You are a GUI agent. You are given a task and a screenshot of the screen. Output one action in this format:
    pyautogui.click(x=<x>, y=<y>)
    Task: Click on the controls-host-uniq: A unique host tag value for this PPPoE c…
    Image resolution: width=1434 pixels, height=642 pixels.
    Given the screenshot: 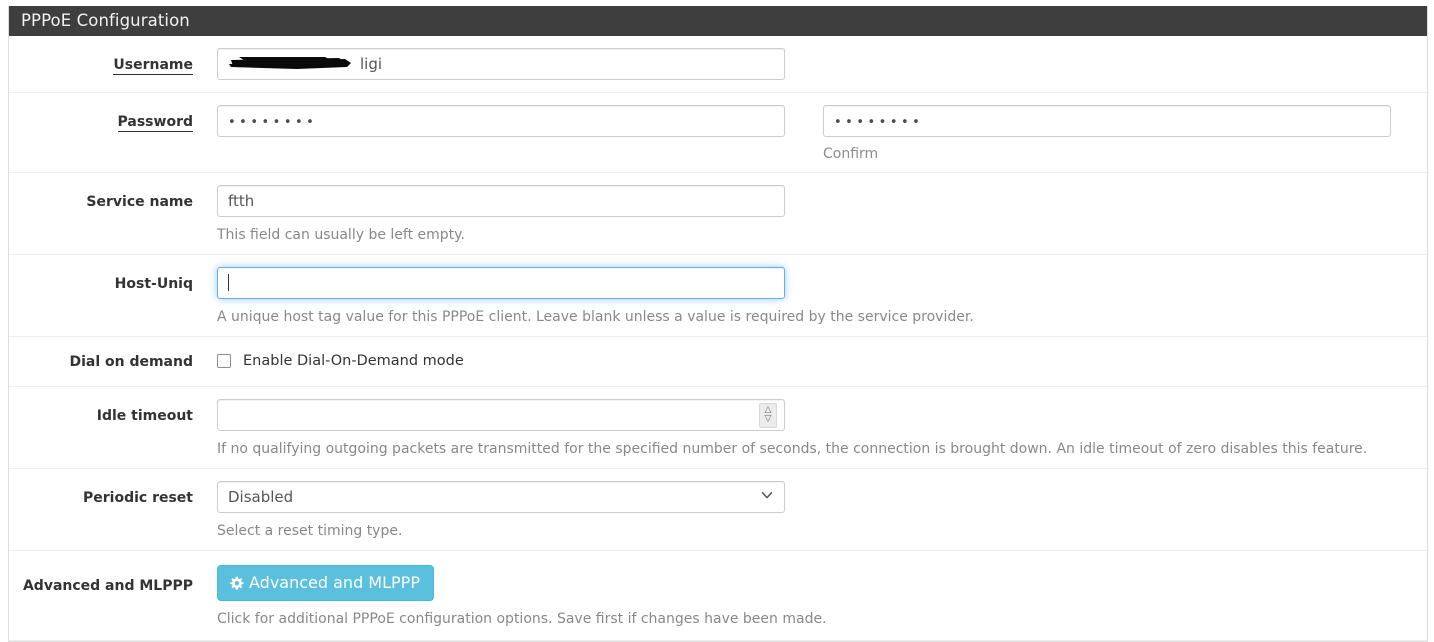 What is the action you would take?
    pyautogui.click(x=822, y=296)
    